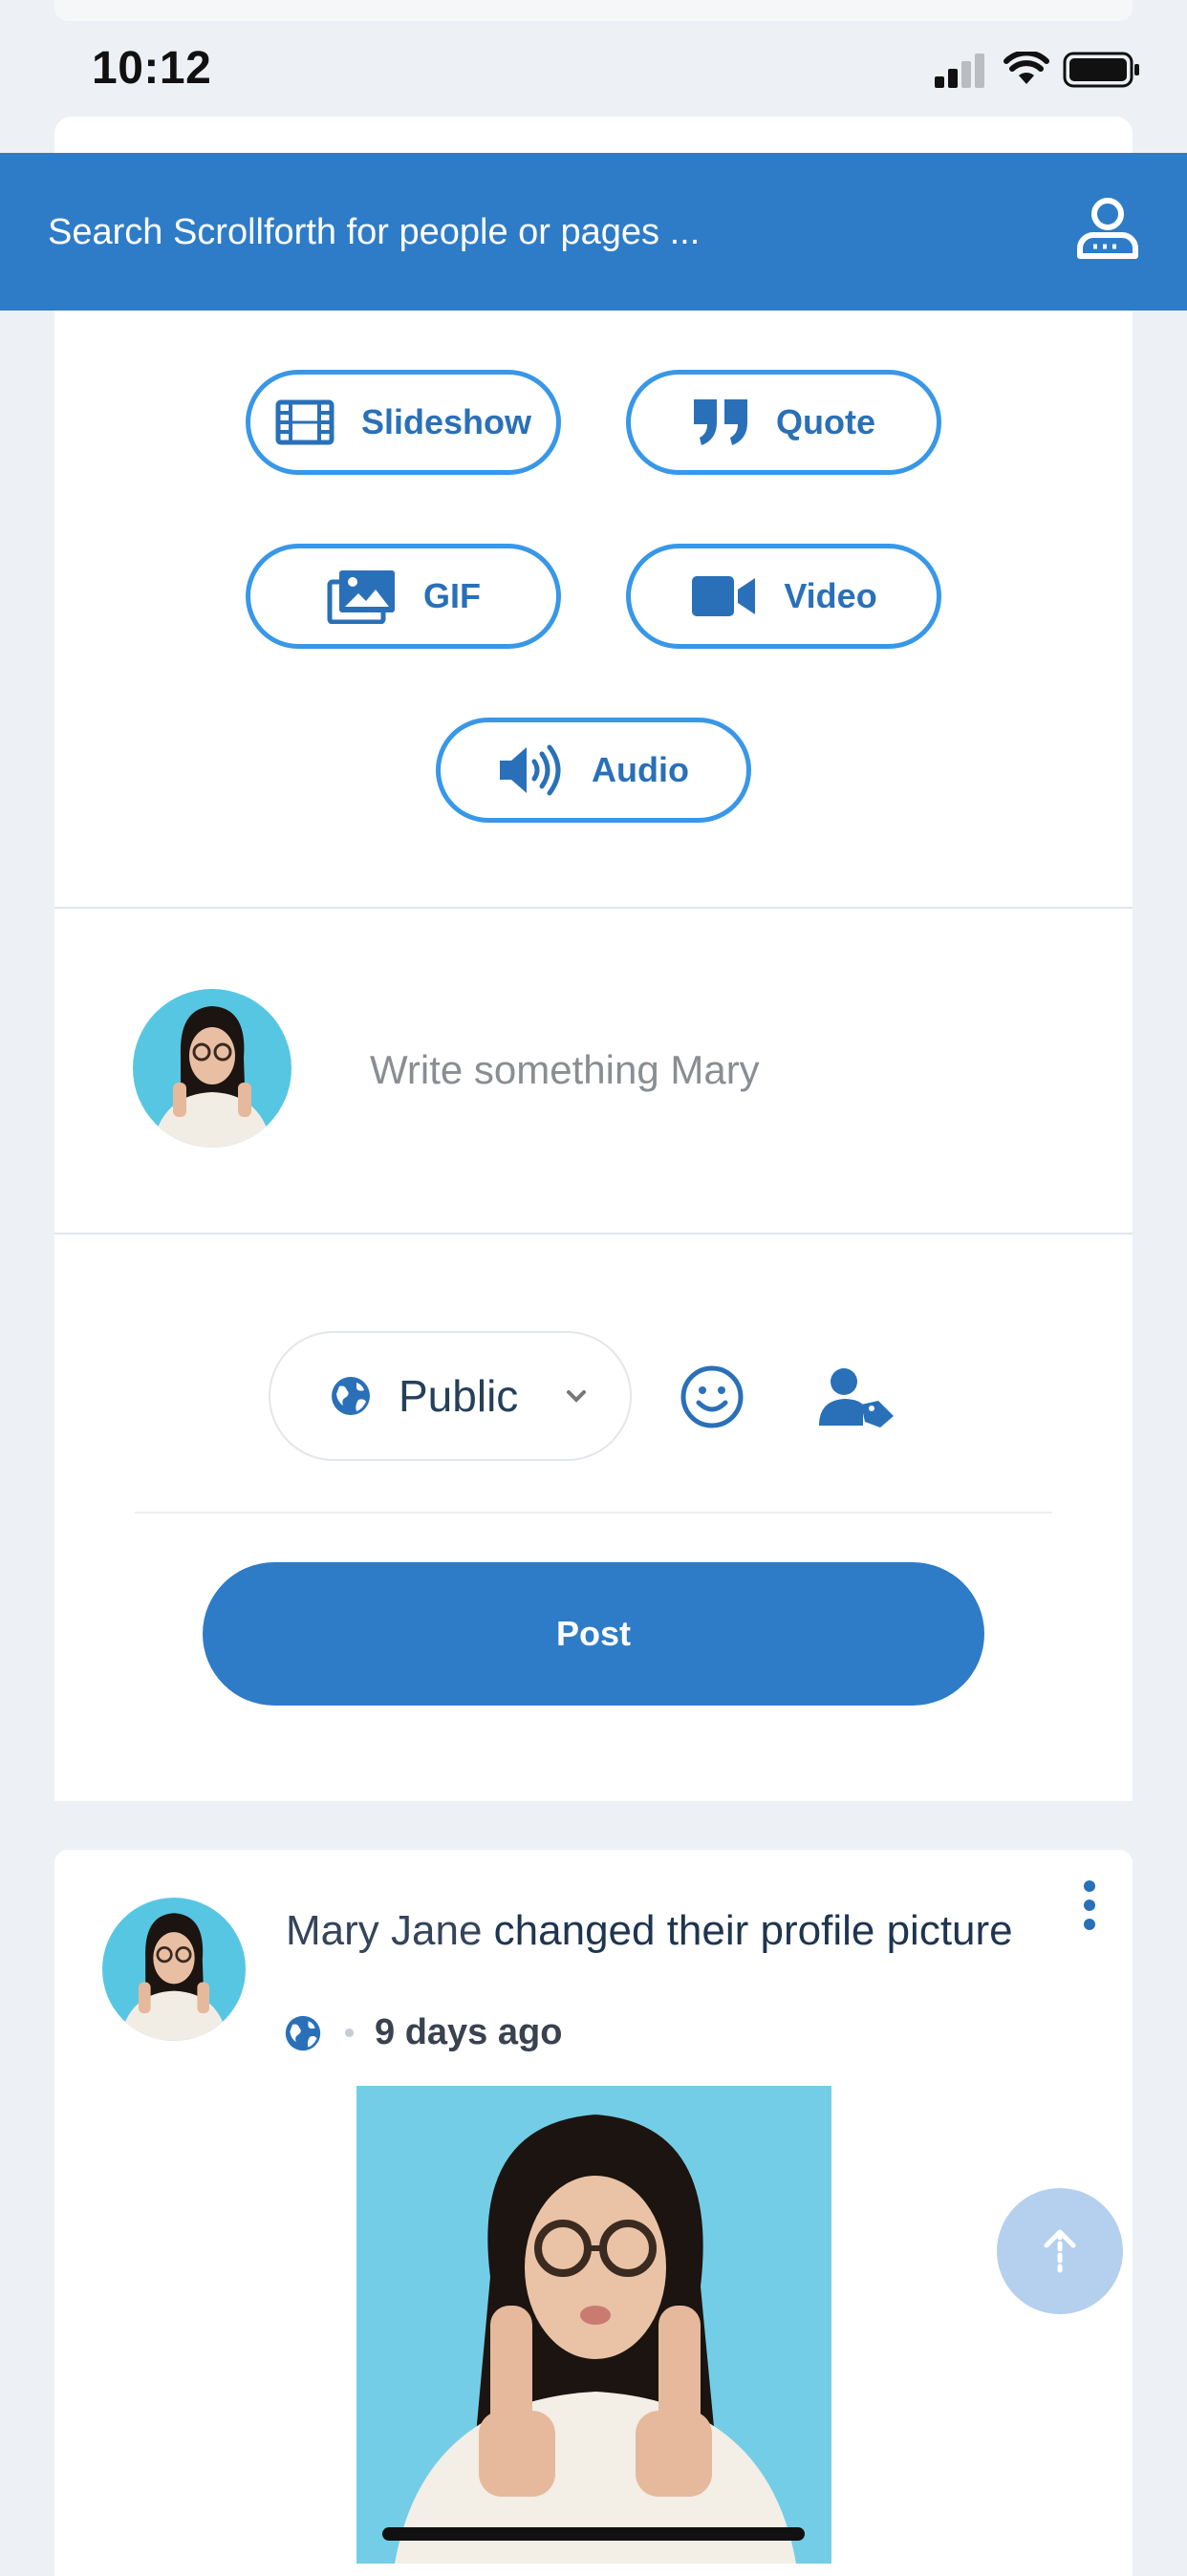 This screenshot has height=2576, width=1187. Describe the element at coordinates (349, 2033) in the screenshot. I see `separator-dot` at that location.